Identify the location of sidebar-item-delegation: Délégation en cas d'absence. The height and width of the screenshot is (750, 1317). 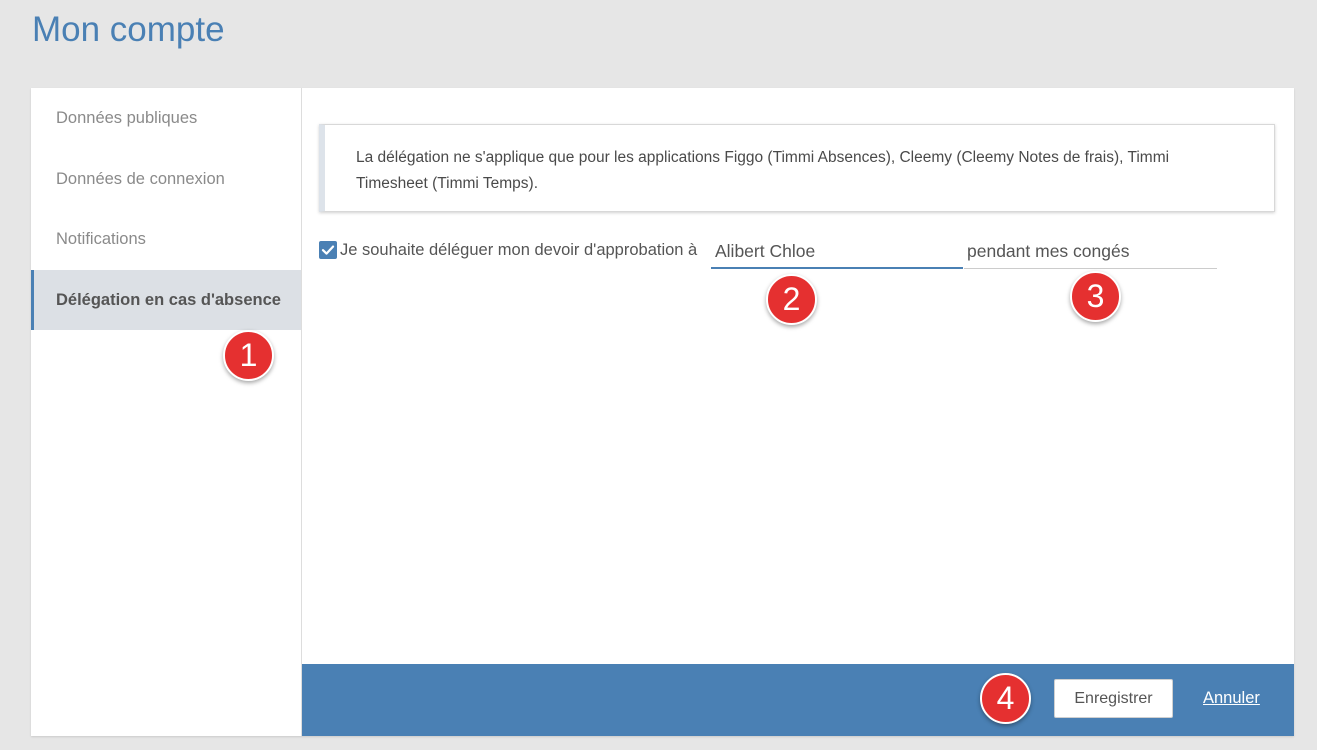
(166, 300).